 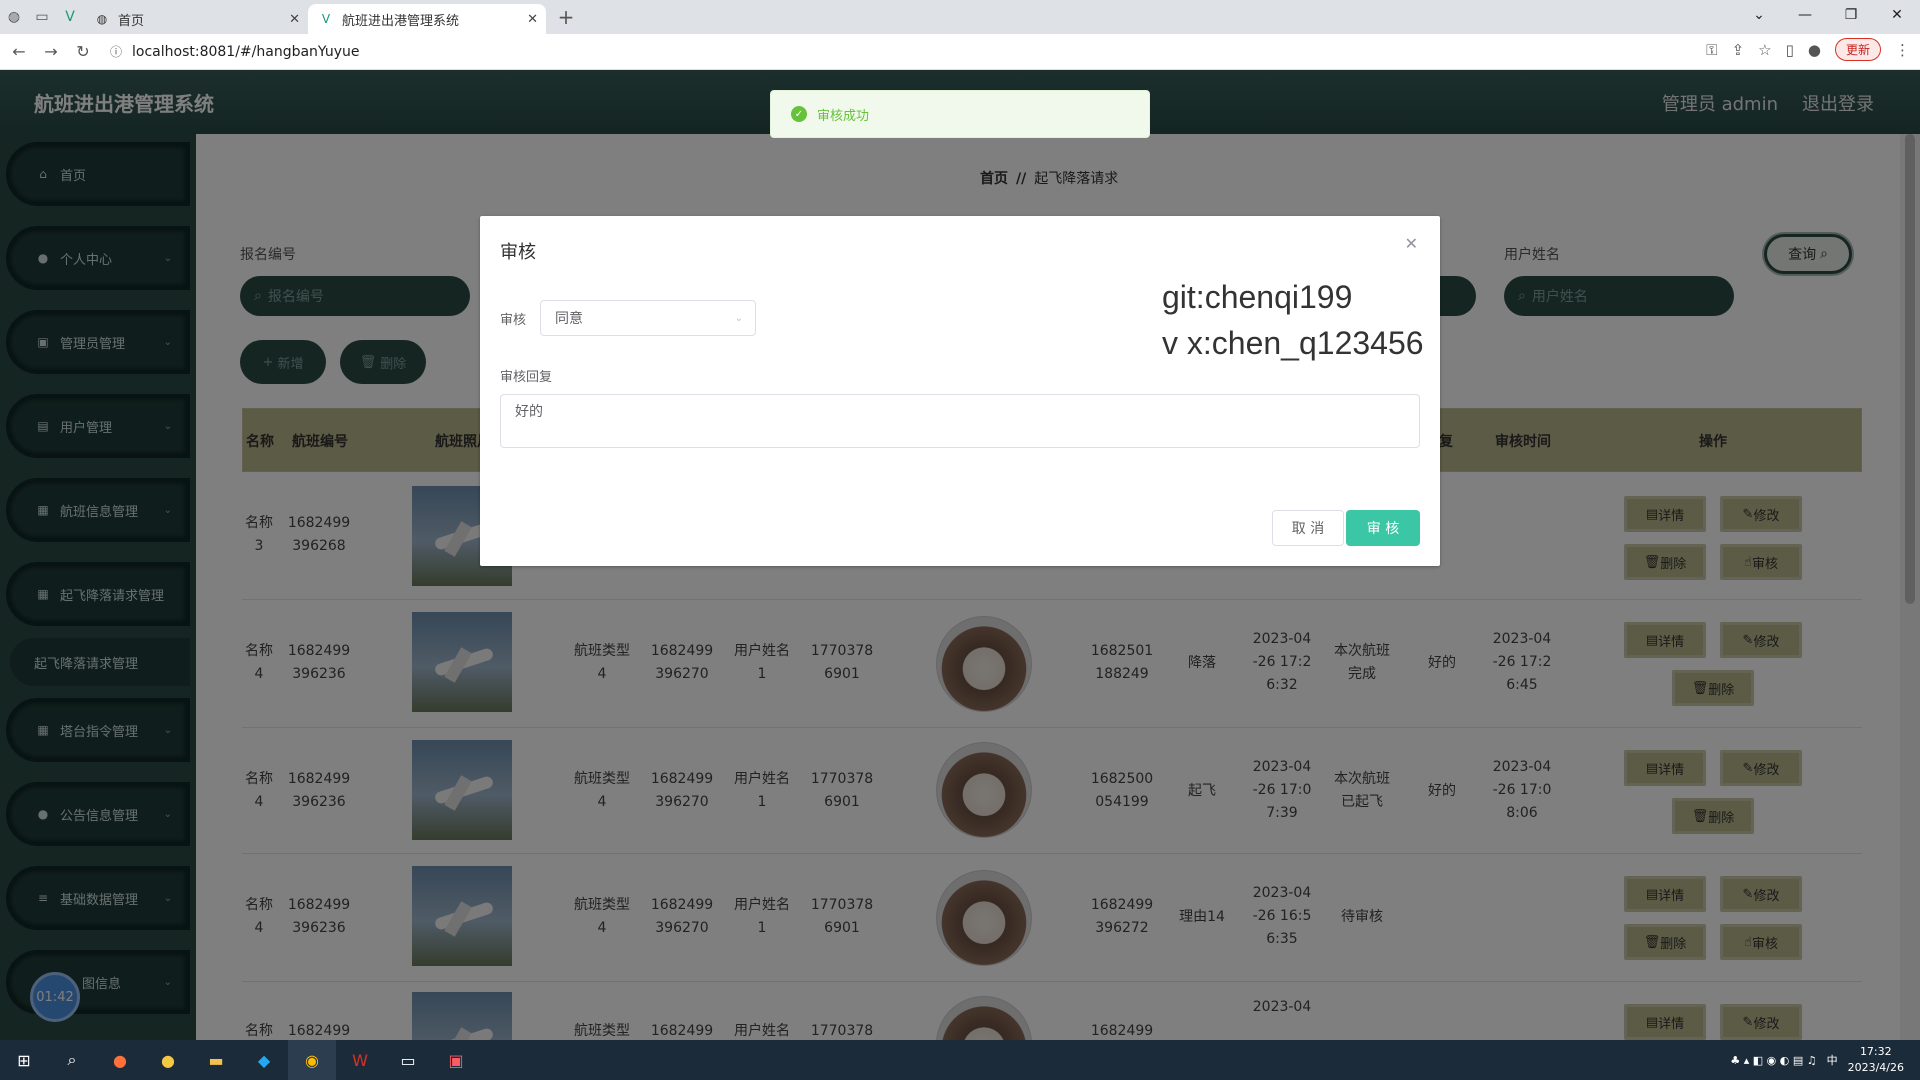 What do you see at coordinates (72, 1060) in the screenshot?
I see `search-icon: ⌕` at bounding box center [72, 1060].